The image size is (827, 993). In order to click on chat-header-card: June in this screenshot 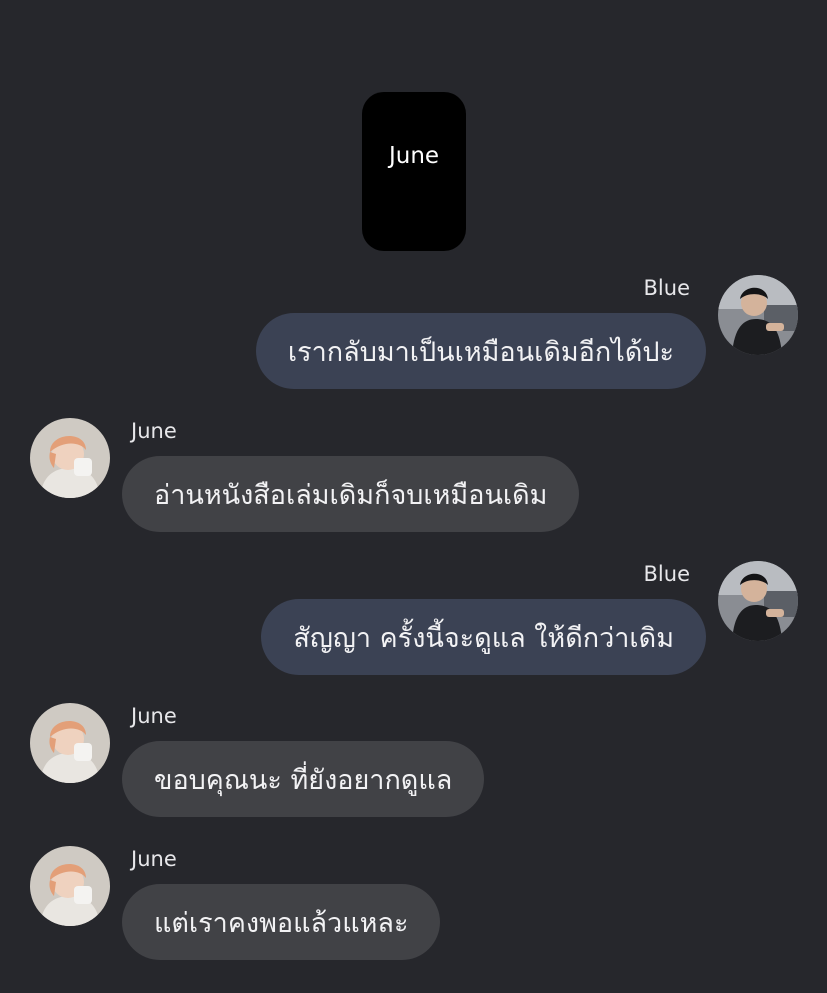, I will do `click(414, 171)`.